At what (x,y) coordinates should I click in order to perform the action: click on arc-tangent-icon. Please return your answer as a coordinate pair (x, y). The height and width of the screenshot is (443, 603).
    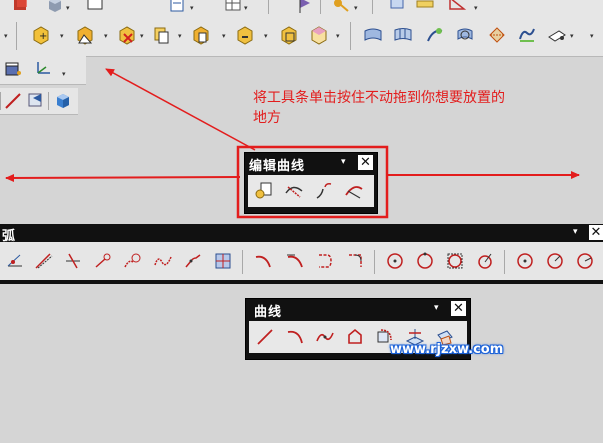
    Looking at the image, I should click on (295, 261).